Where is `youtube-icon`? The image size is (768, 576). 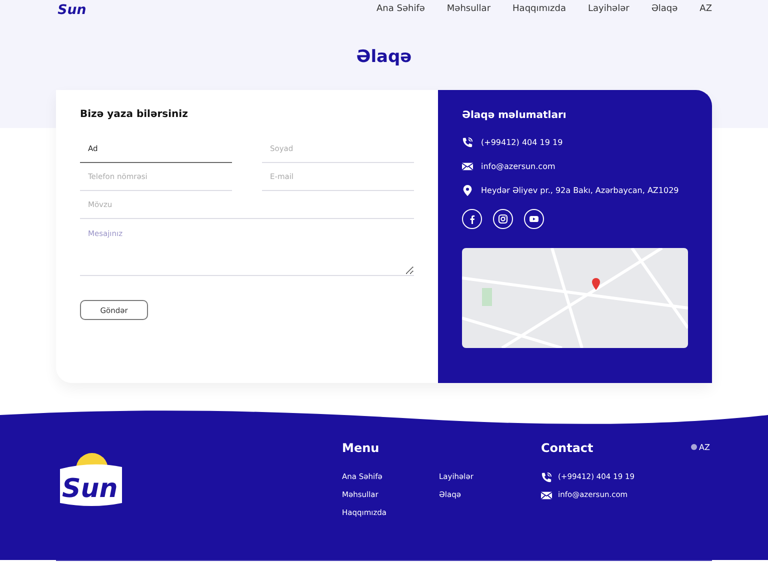 youtube-icon is located at coordinates (534, 219).